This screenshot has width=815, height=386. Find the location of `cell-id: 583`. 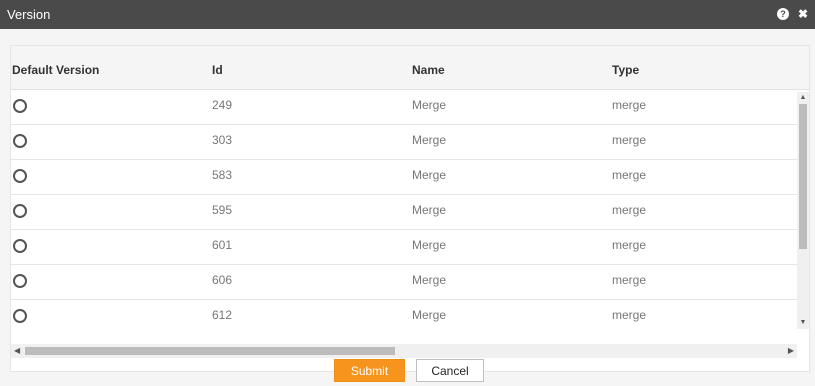

cell-id: 583 is located at coordinates (222, 175).